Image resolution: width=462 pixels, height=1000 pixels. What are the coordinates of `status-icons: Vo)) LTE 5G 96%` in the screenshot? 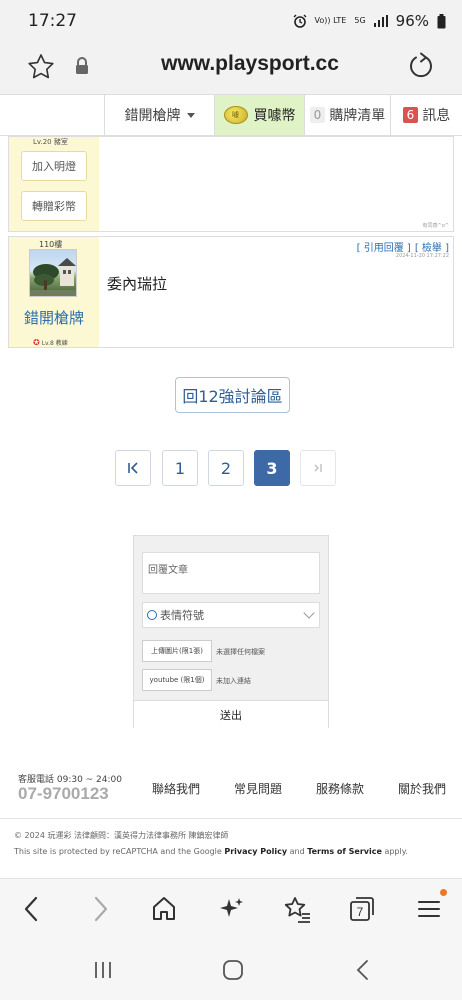 It's located at (369, 21).